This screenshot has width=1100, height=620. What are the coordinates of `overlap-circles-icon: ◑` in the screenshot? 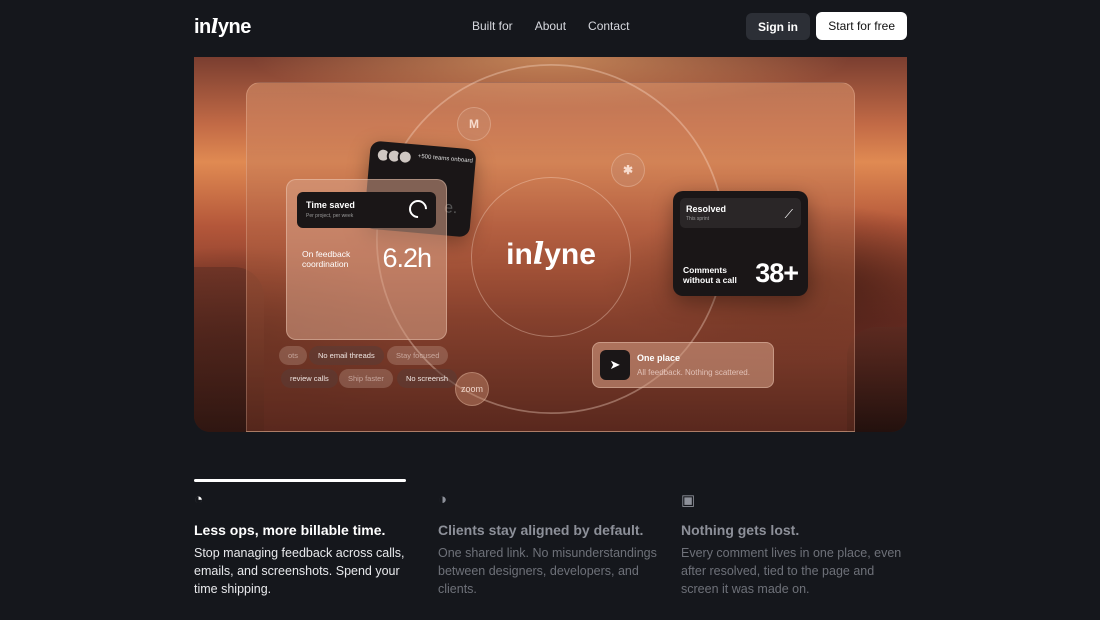 It's located at (443, 499).